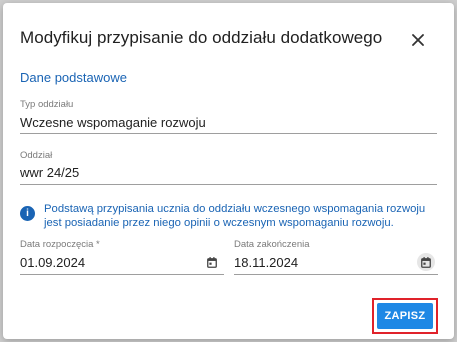 The height and width of the screenshot is (342, 457). What do you see at coordinates (36, 155) in the screenshot?
I see `unit-label: Oddział` at bounding box center [36, 155].